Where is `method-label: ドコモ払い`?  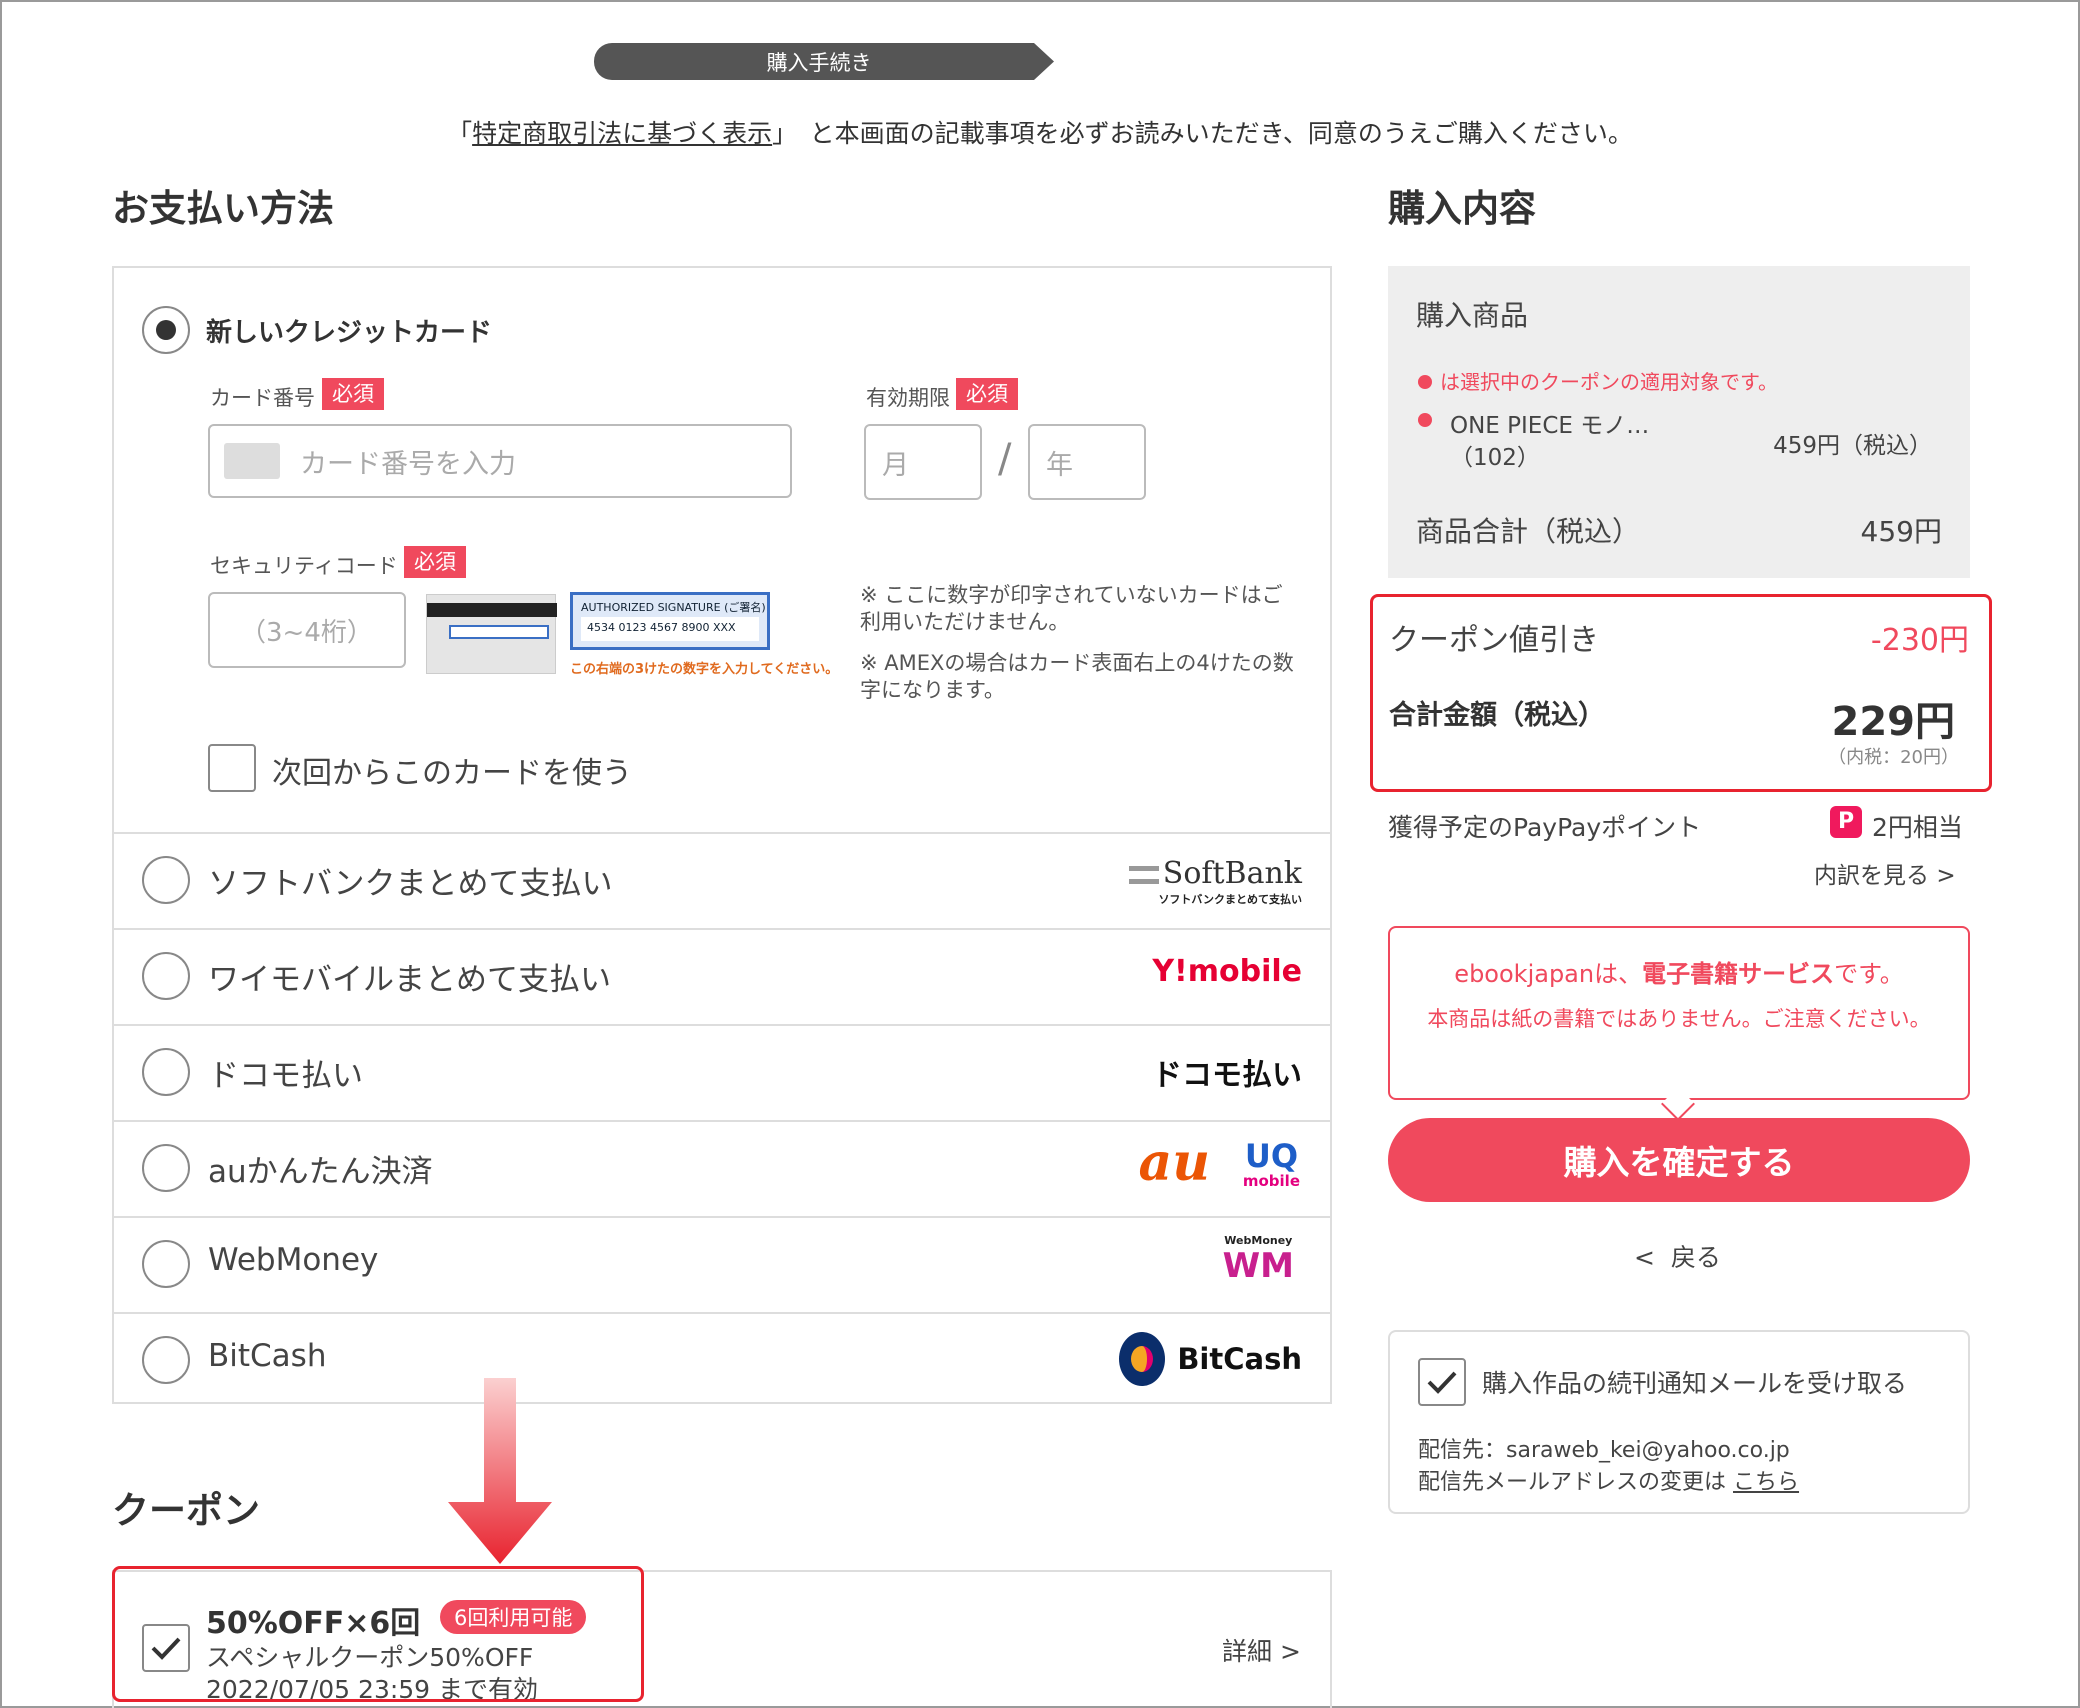 method-label: ドコモ払い is located at coordinates (285, 1076).